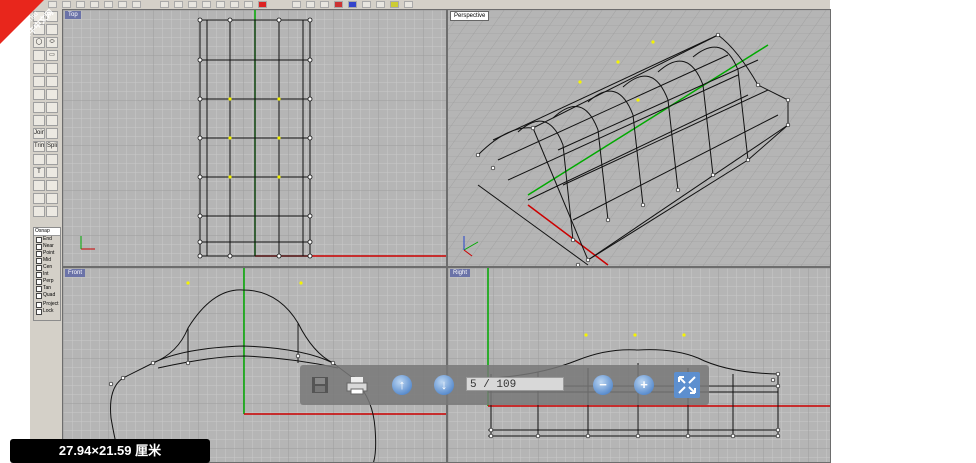 The image size is (976, 463). Describe the element at coordinates (52, 120) in the screenshot. I see `render-tool` at that location.